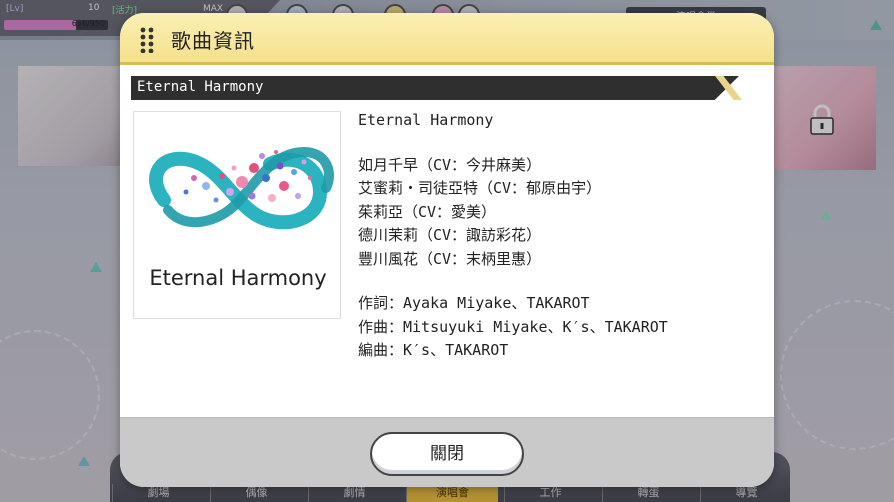 The image size is (894, 502). Describe the element at coordinates (480, 188) in the screenshot. I see `singer-line: 艾蜜莉・司徒亞特（CV：郁原由宇）` at that location.